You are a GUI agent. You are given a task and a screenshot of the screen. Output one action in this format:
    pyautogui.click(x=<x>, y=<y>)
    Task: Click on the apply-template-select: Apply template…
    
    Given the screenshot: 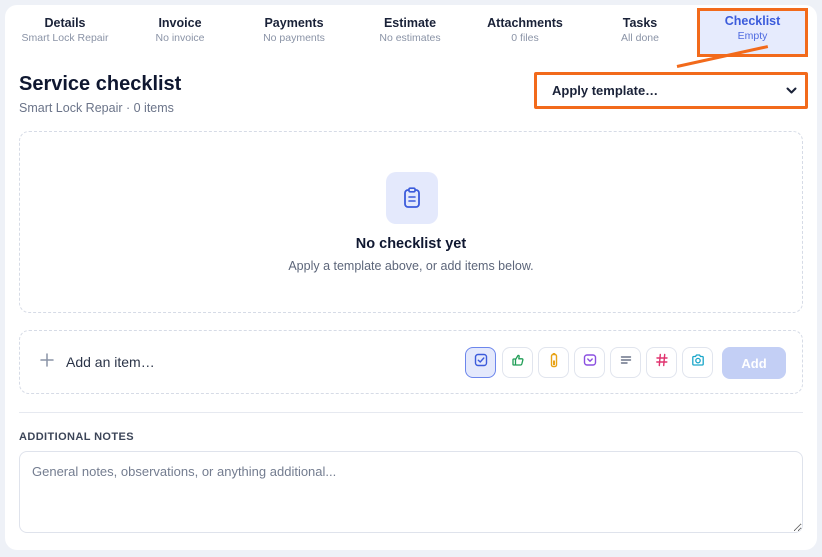 What is the action you would take?
    pyautogui.click(x=671, y=90)
    